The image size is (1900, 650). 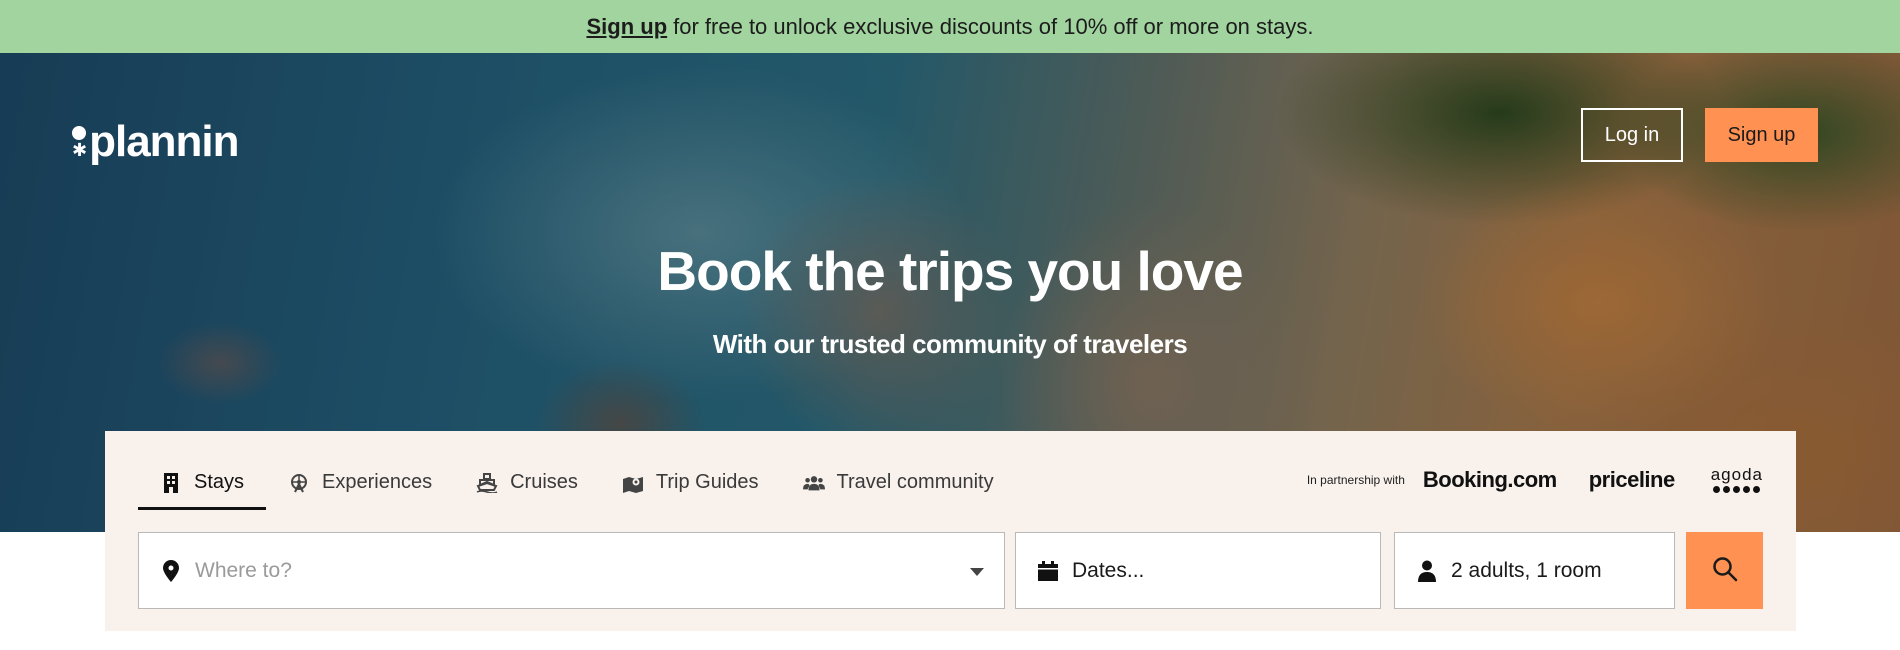 I want to click on tab-cruises: Cruises, so click(x=527, y=482).